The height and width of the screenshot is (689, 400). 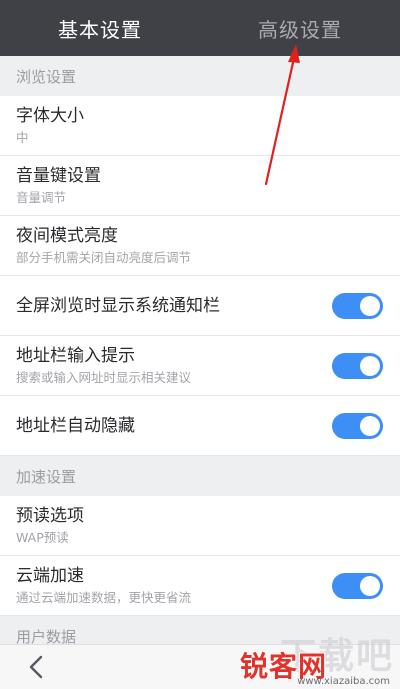 I want to click on setting-address-bar-autohide: 地址栏自动隐藏, so click(x=200, y=426).